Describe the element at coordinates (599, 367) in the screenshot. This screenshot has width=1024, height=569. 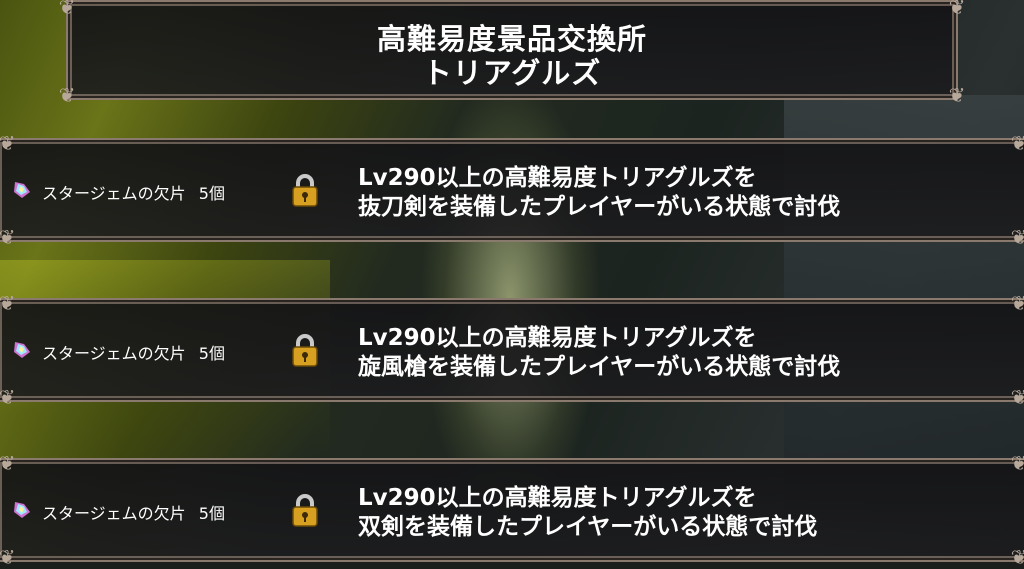
I see `condition-line: 旋風槍を装備したプレイヤーがいる状態で討伐` at that location.